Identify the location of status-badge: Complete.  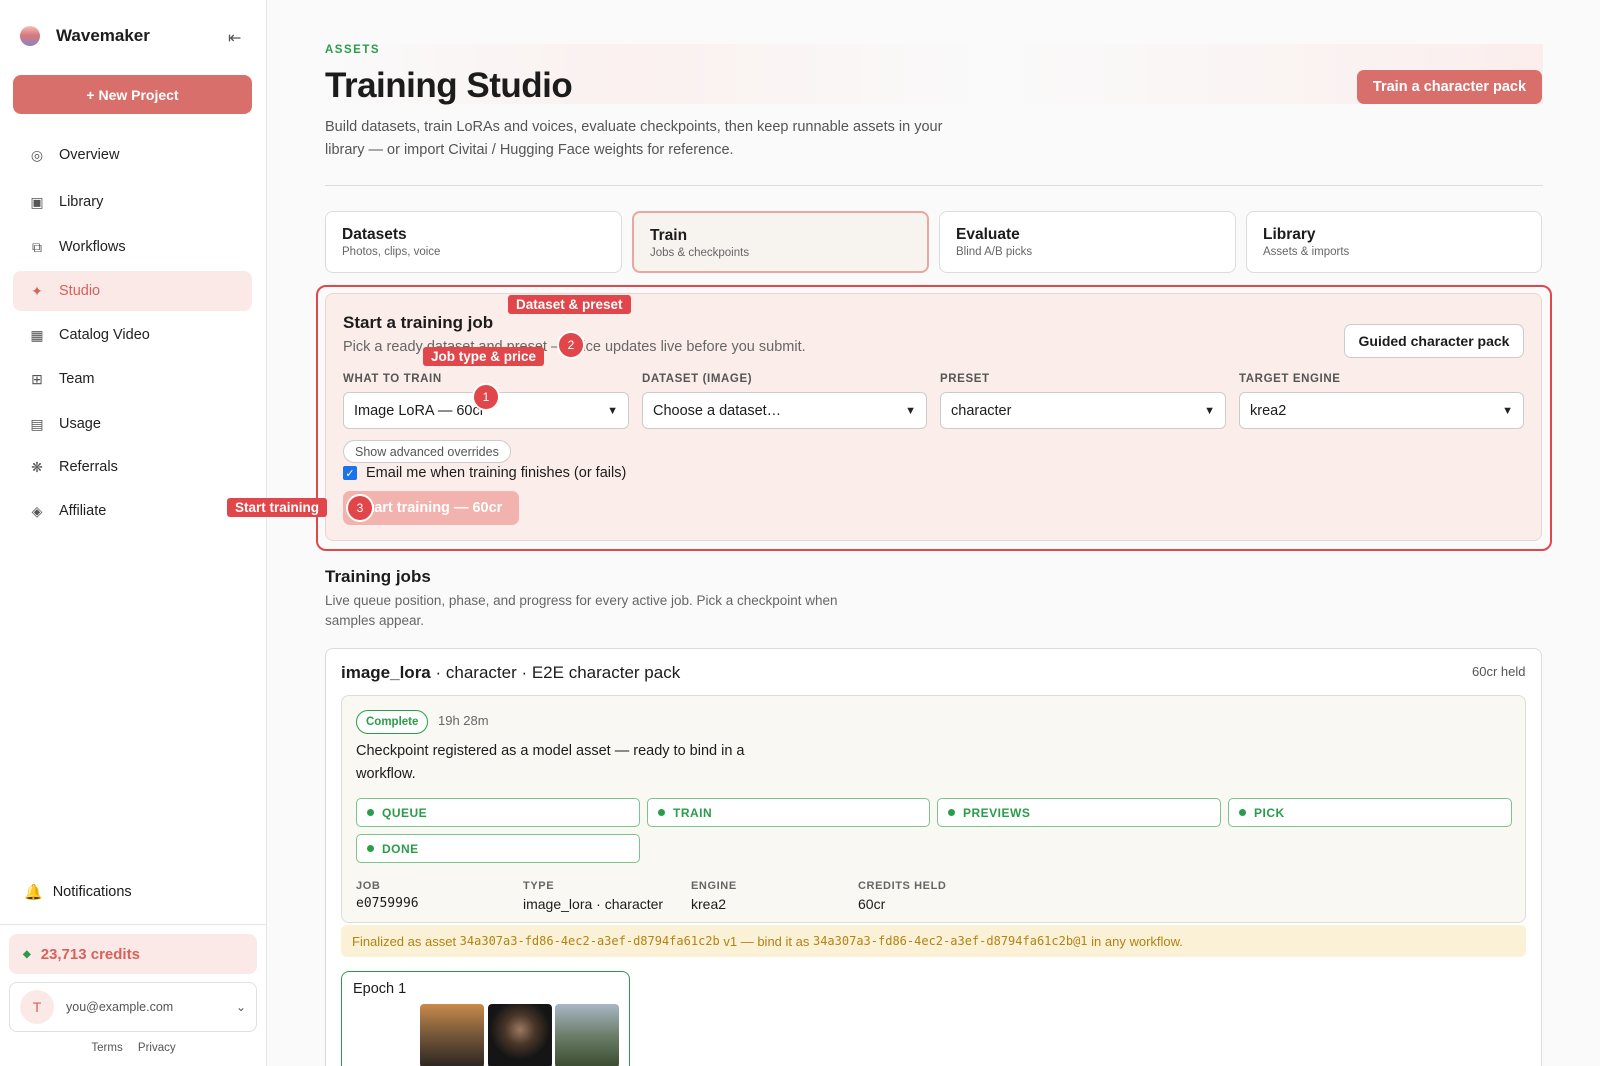
(392, 722).